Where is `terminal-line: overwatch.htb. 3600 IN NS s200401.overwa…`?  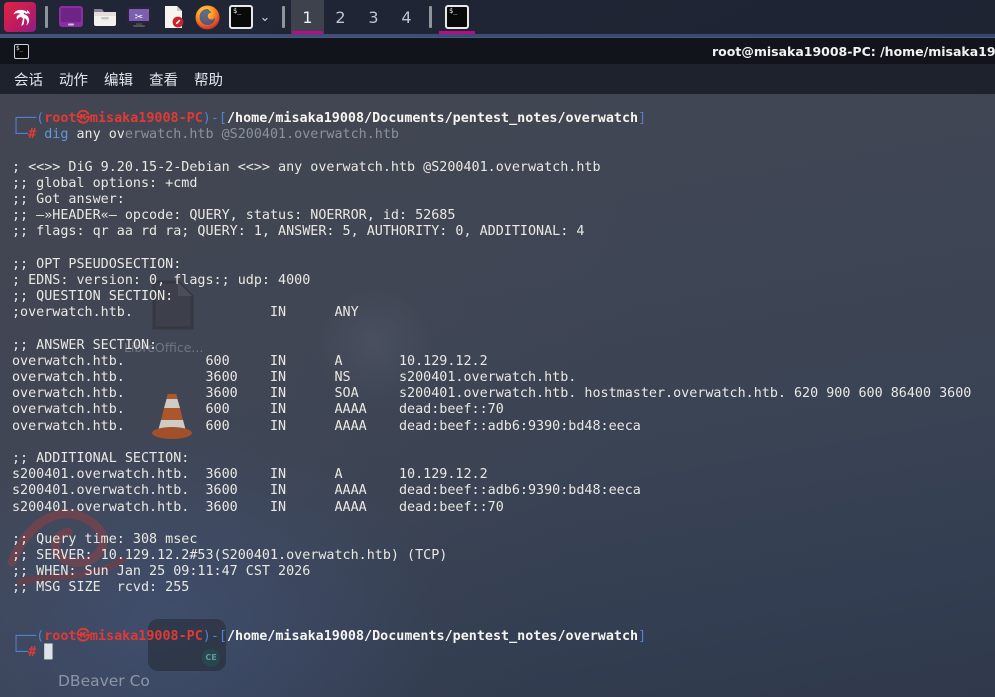
terminal-line: overwatch.htb. 3600 IN NS s200401.overwa… is located at coordinates (294, 377).